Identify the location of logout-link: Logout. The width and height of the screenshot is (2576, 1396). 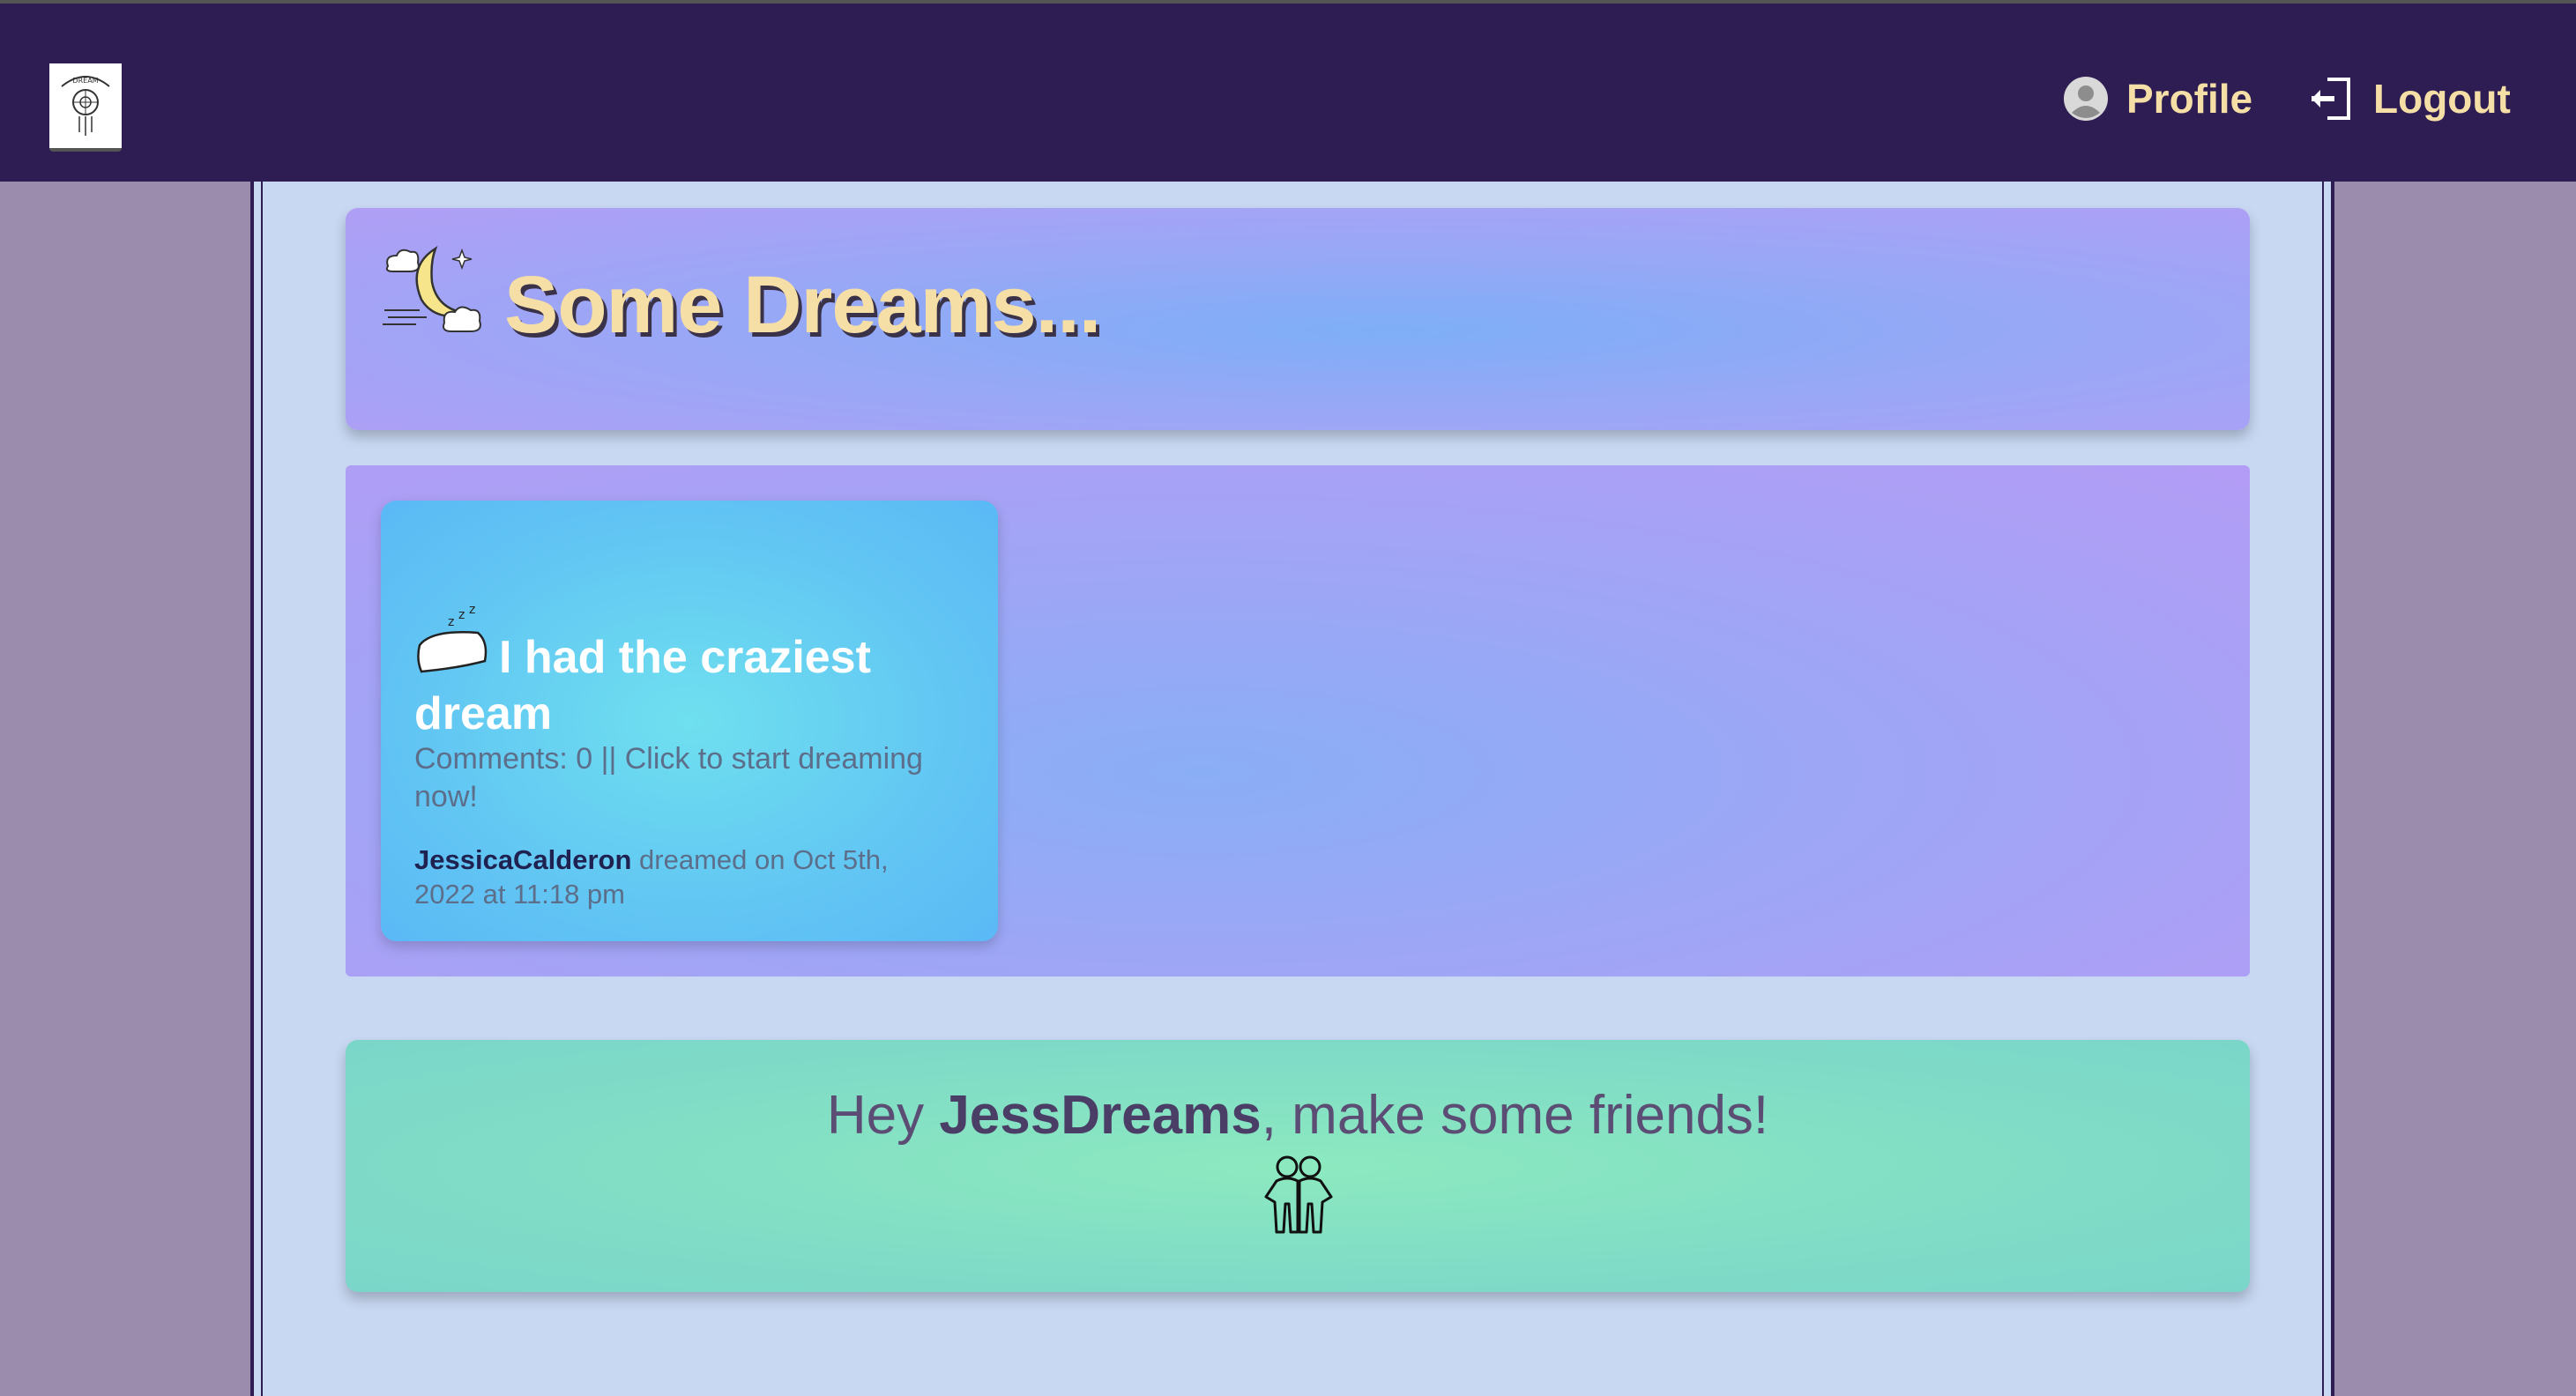
(2411, 98).